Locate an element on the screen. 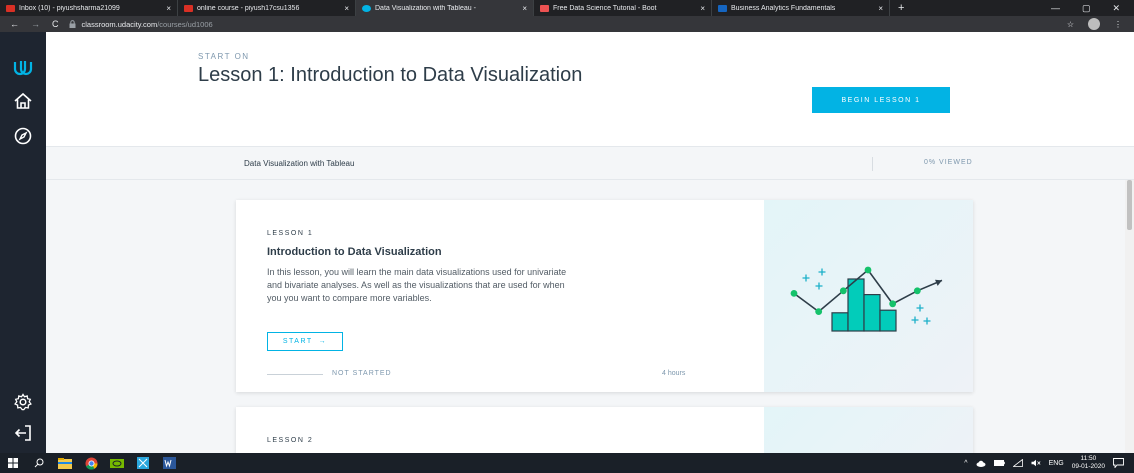 The width and height of the screenshot is (1134, 473). windows-taskbar: ^ ENG 11:50 09-01-2020 is located at coordinates (567, 463).